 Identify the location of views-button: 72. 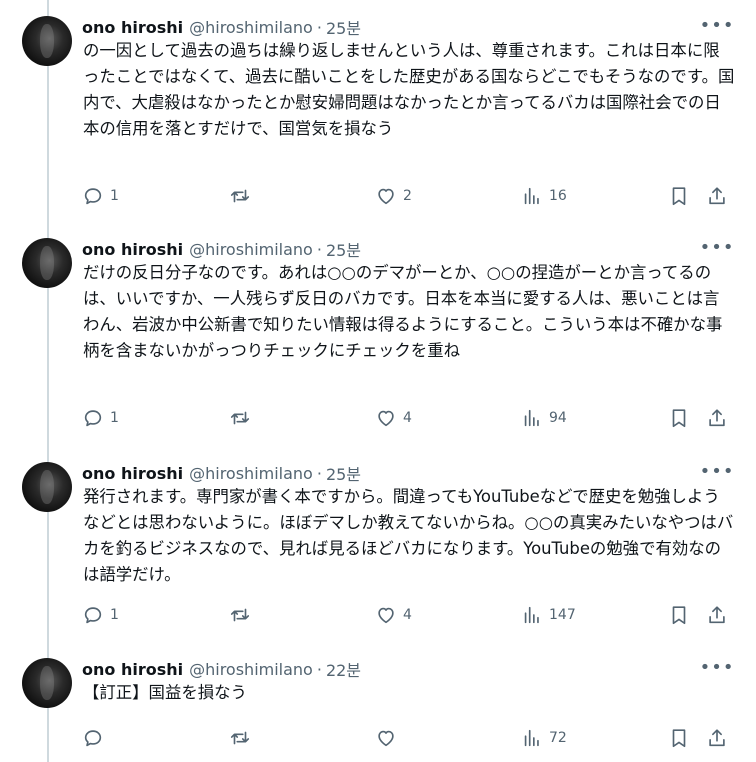
(544, 738).